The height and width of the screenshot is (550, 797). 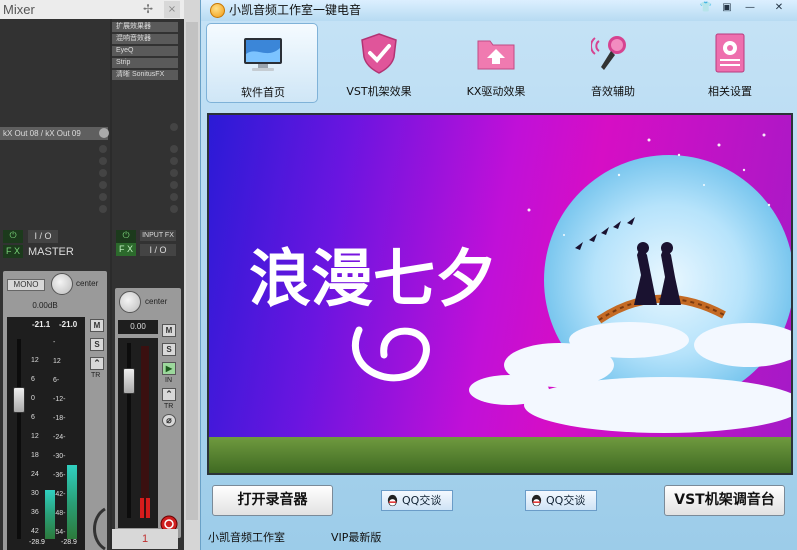 What do you see at coordinates (62, 284) in the screenshot?
I see `pan-knob` at bounding box center [62, 284].